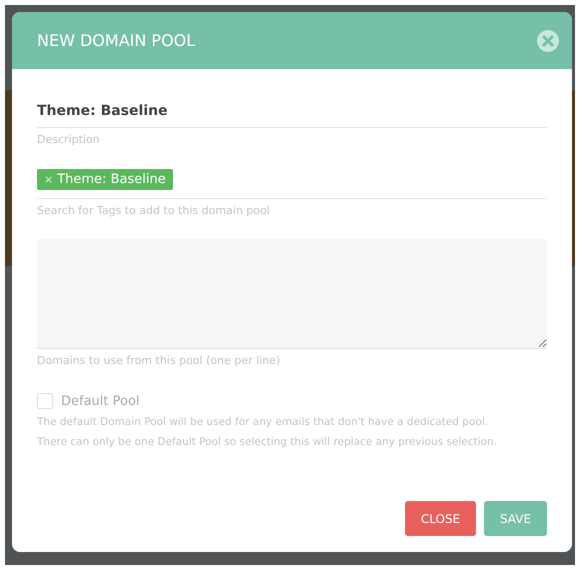 This screenshot has width=588, height=571. I want to click on field-hint: Search for Tags to add to this domain pool, so click(154, 210).